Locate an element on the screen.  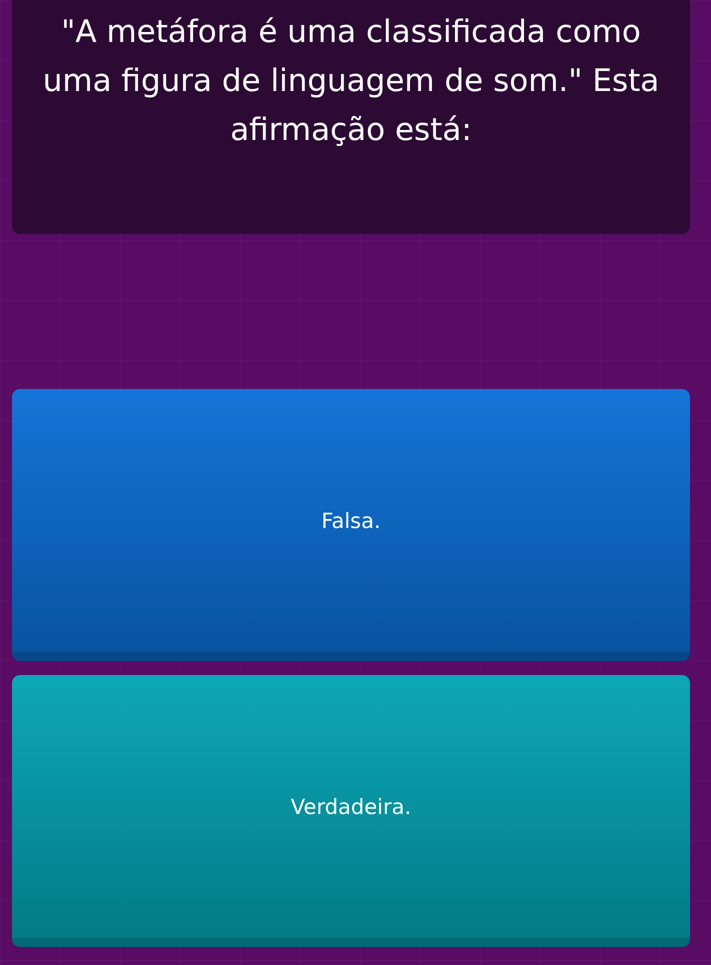
question-text: "A metáfora é uma classificada como uma figura de linguagem de som." Esta afirmação está: is located at coordinates (351, 81).